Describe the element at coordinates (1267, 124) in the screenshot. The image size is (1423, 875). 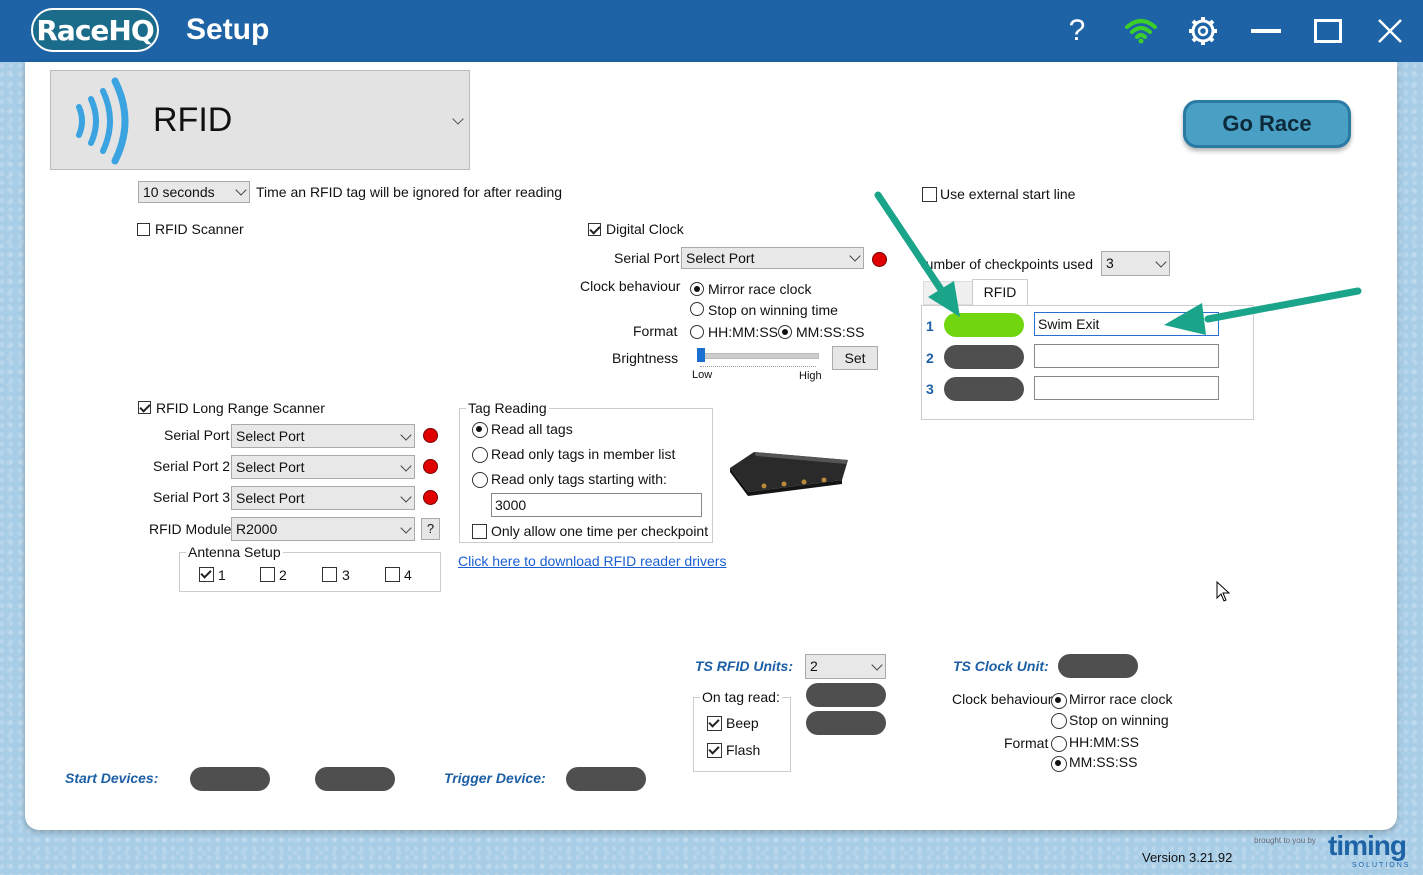
I see `go-race-button: Go Race` at that location.